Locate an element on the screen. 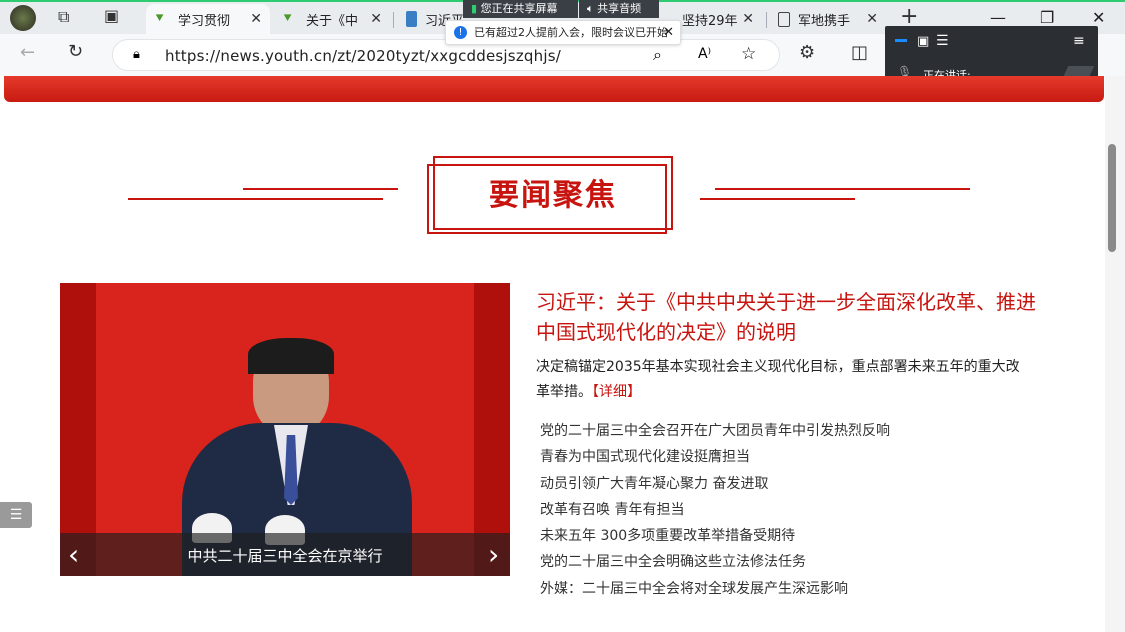 The width and height of the screenshot is (1125, 632). news-item: 改革有召唤 青年有担当 is located at coordinates (715, 510).